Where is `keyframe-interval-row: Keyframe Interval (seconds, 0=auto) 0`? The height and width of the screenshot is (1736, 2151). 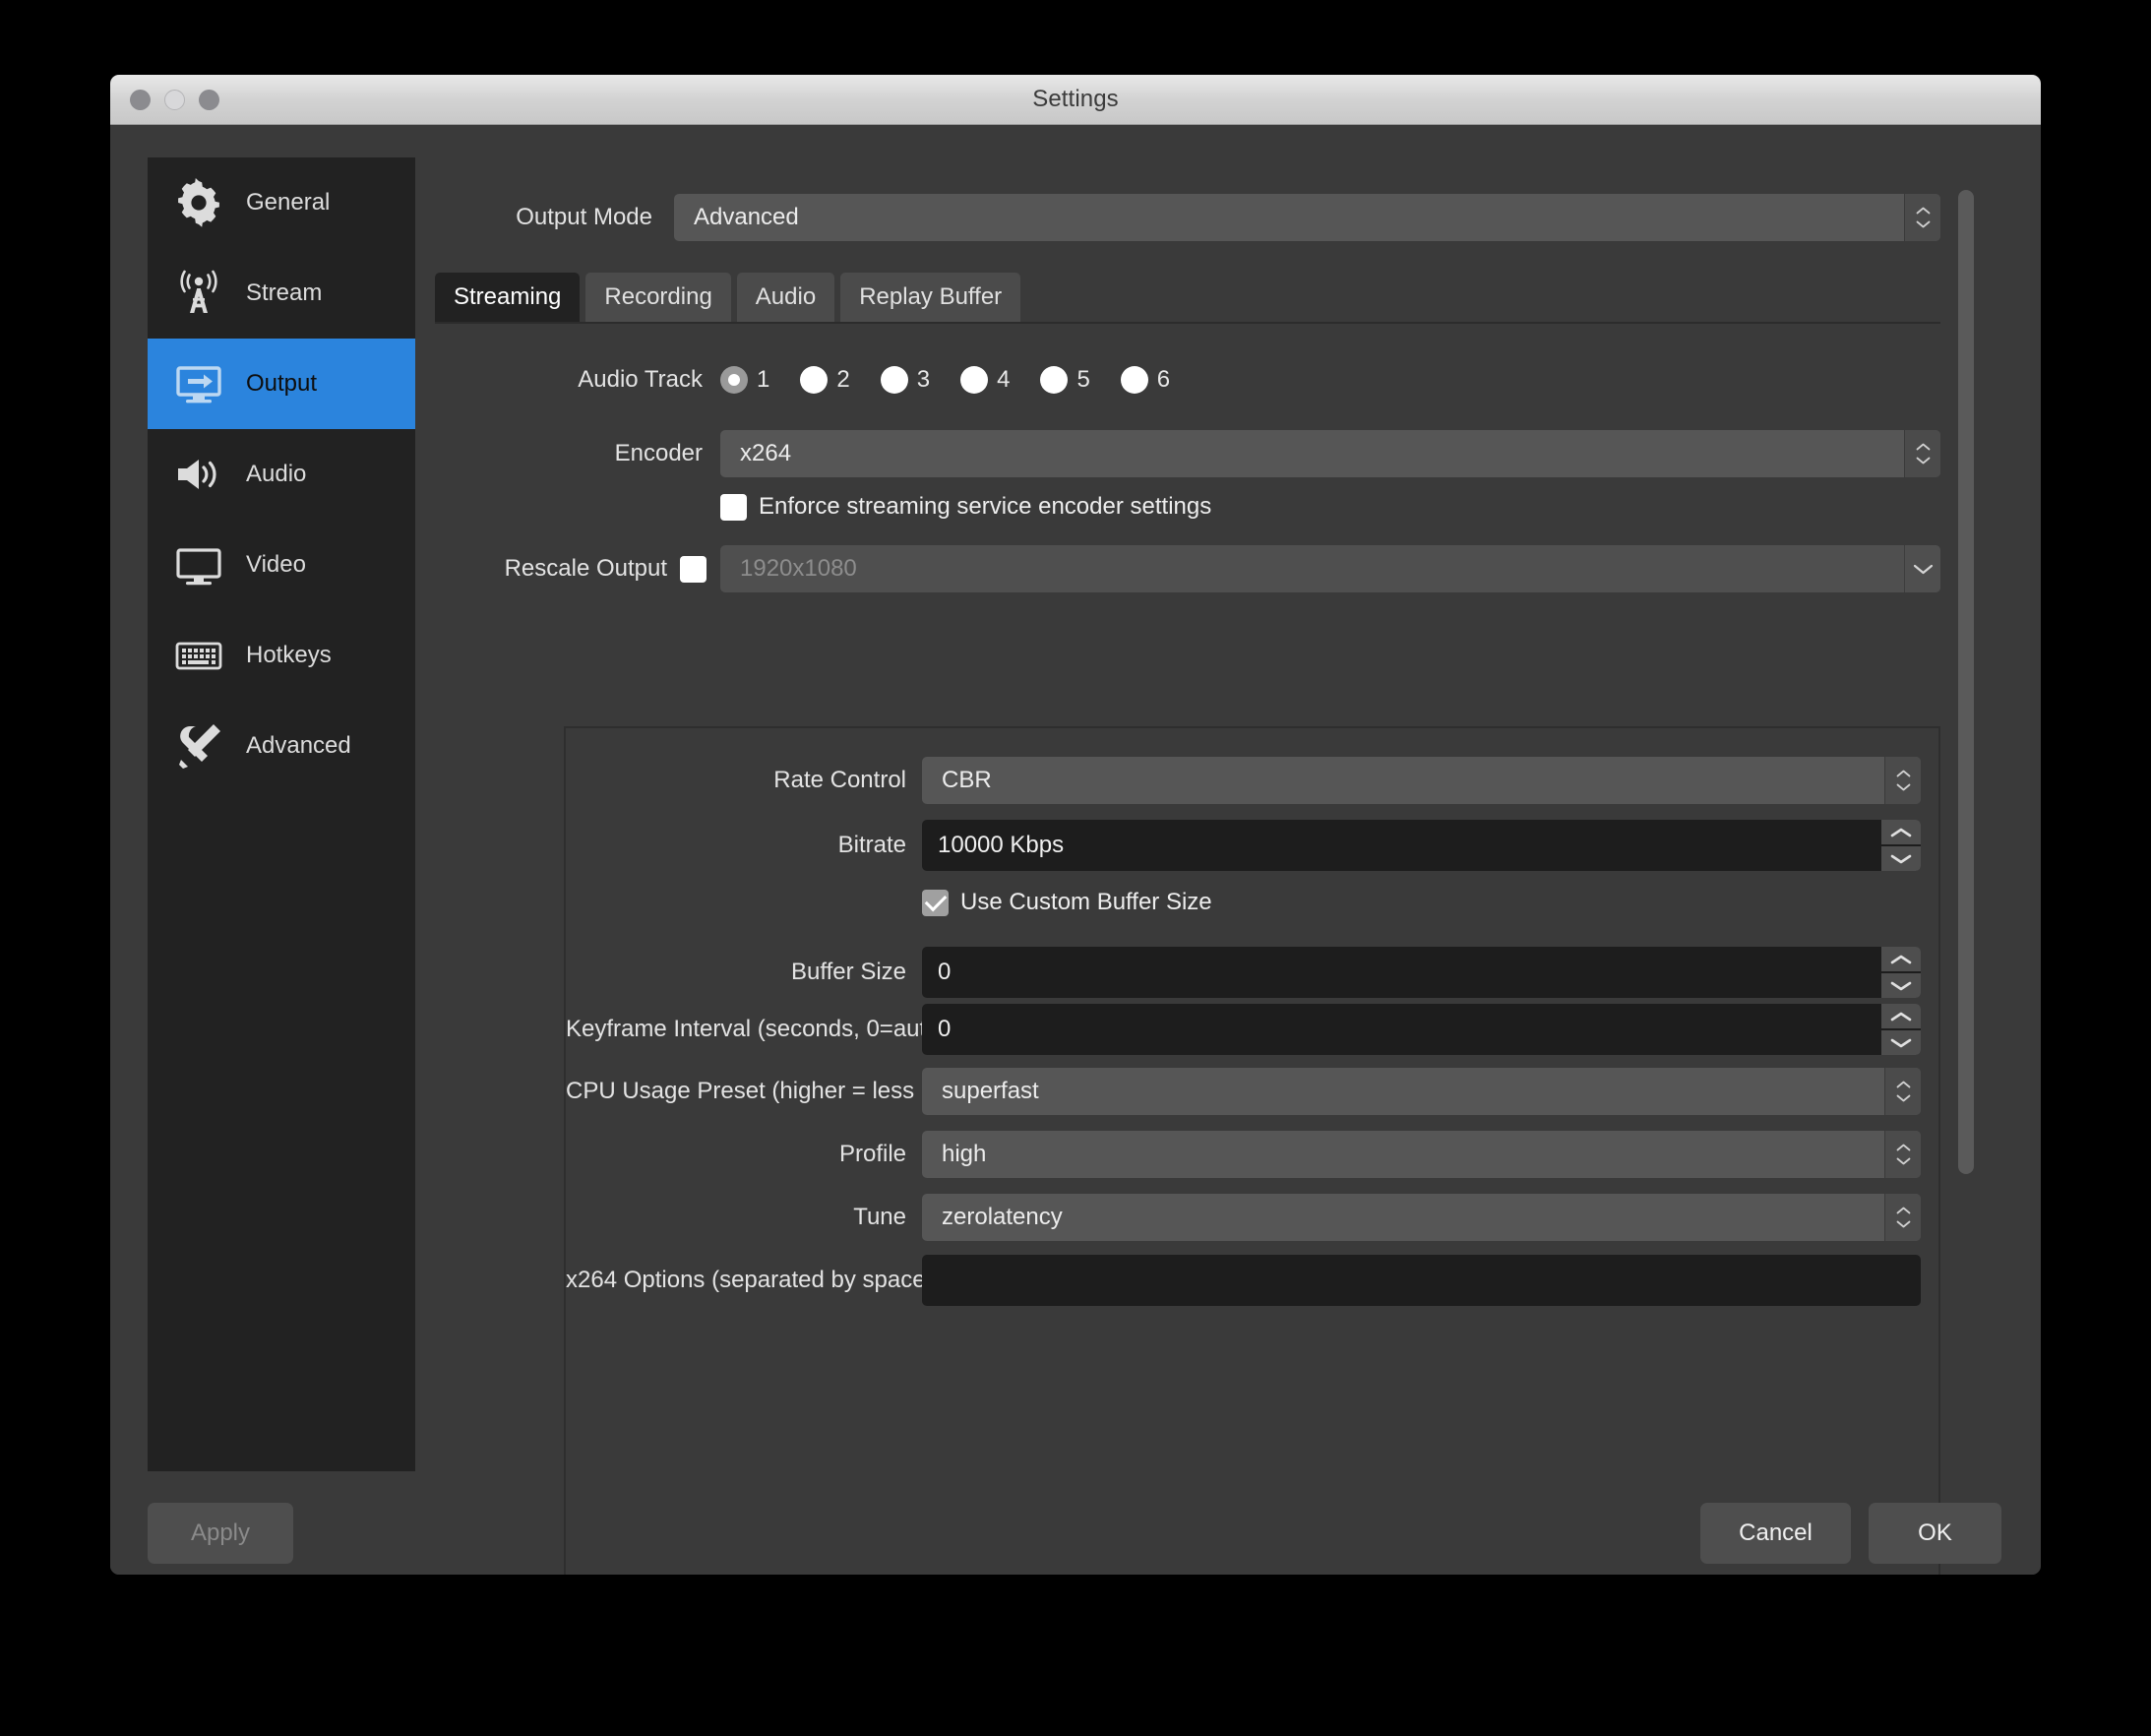 keyframe-interval-row: Keyframe Interval (seconds, 0=auto) 0 is located at coordinates (1243, 1029).